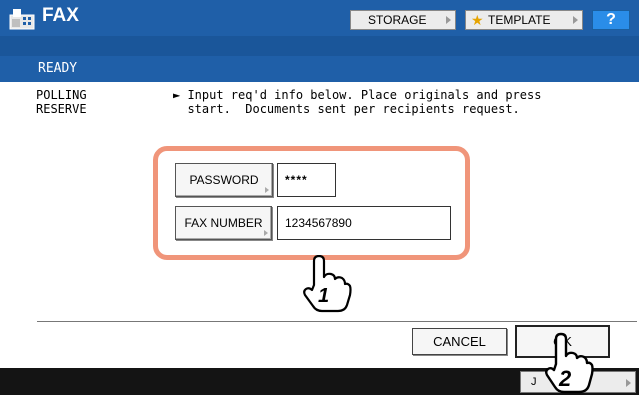  Describe the element at coordinates (60, 15) in the screenshot. I see `app-title: FAX` at that location.